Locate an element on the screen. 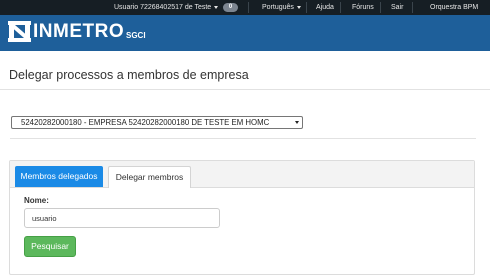  select-divider is located at coordinates (243, 138).